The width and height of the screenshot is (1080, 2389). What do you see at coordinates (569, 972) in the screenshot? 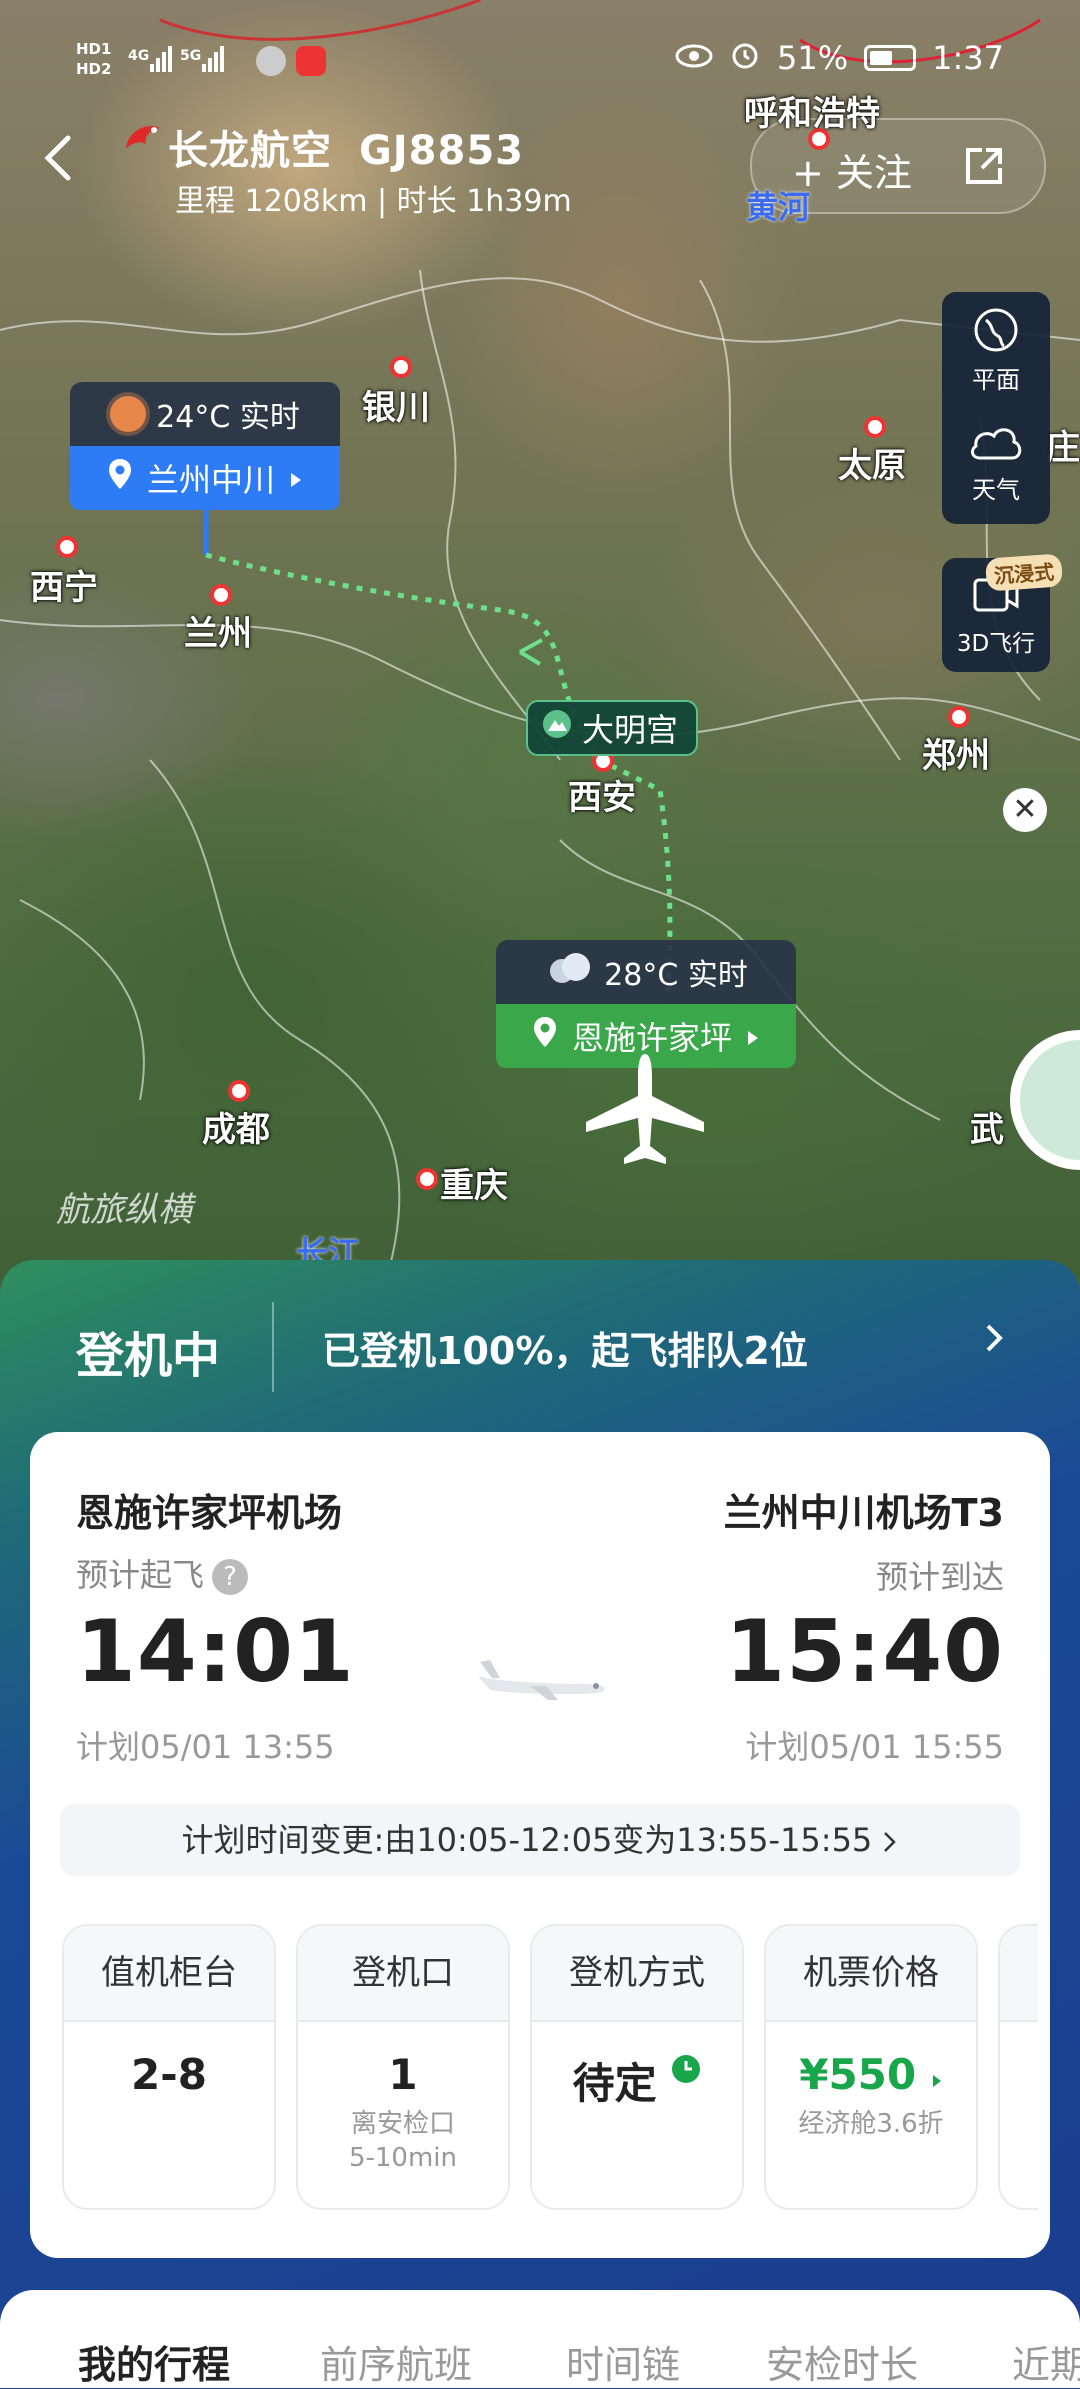
I see `cloud-icon` at bounding box center [569, 972].